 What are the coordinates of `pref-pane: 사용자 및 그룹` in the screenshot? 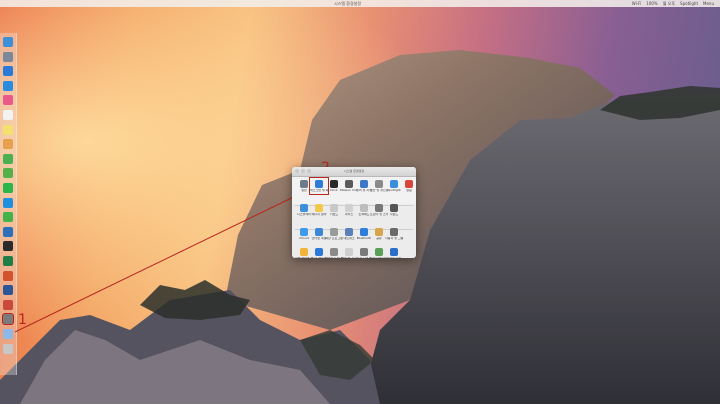 It's located at (394, 234).